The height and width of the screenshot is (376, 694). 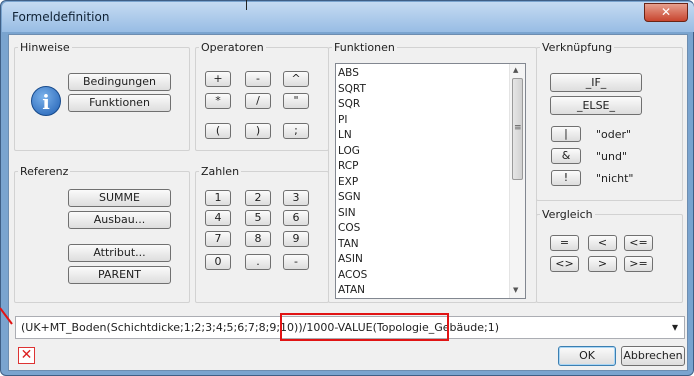 I want to click on highlight-box, so click(x=364, y=327).